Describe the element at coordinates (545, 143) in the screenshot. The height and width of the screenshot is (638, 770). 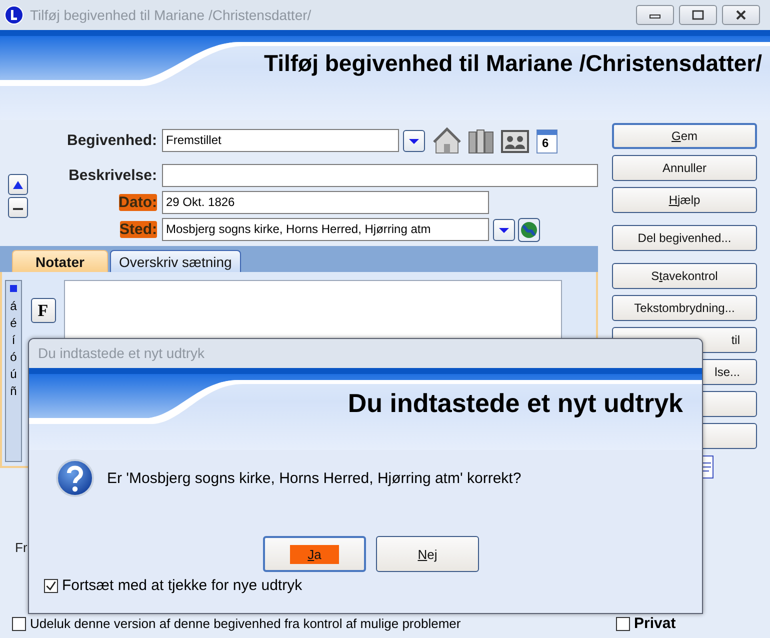
I see `calendar-day: 6` at that location.